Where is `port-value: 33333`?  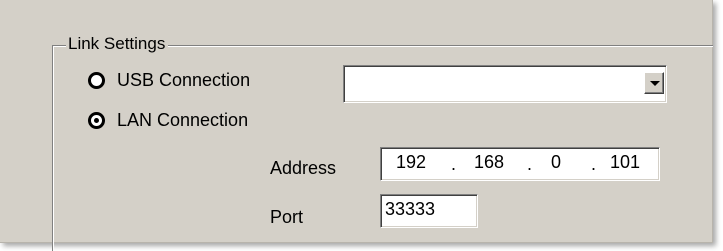 port-value: 33333 is located at coordinates (410, 209).